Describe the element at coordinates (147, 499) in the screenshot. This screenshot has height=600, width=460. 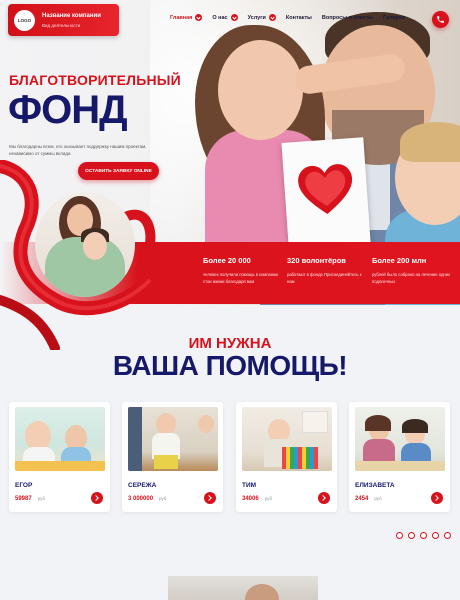
I see `child-amount: 3 000000 руб` at that location.